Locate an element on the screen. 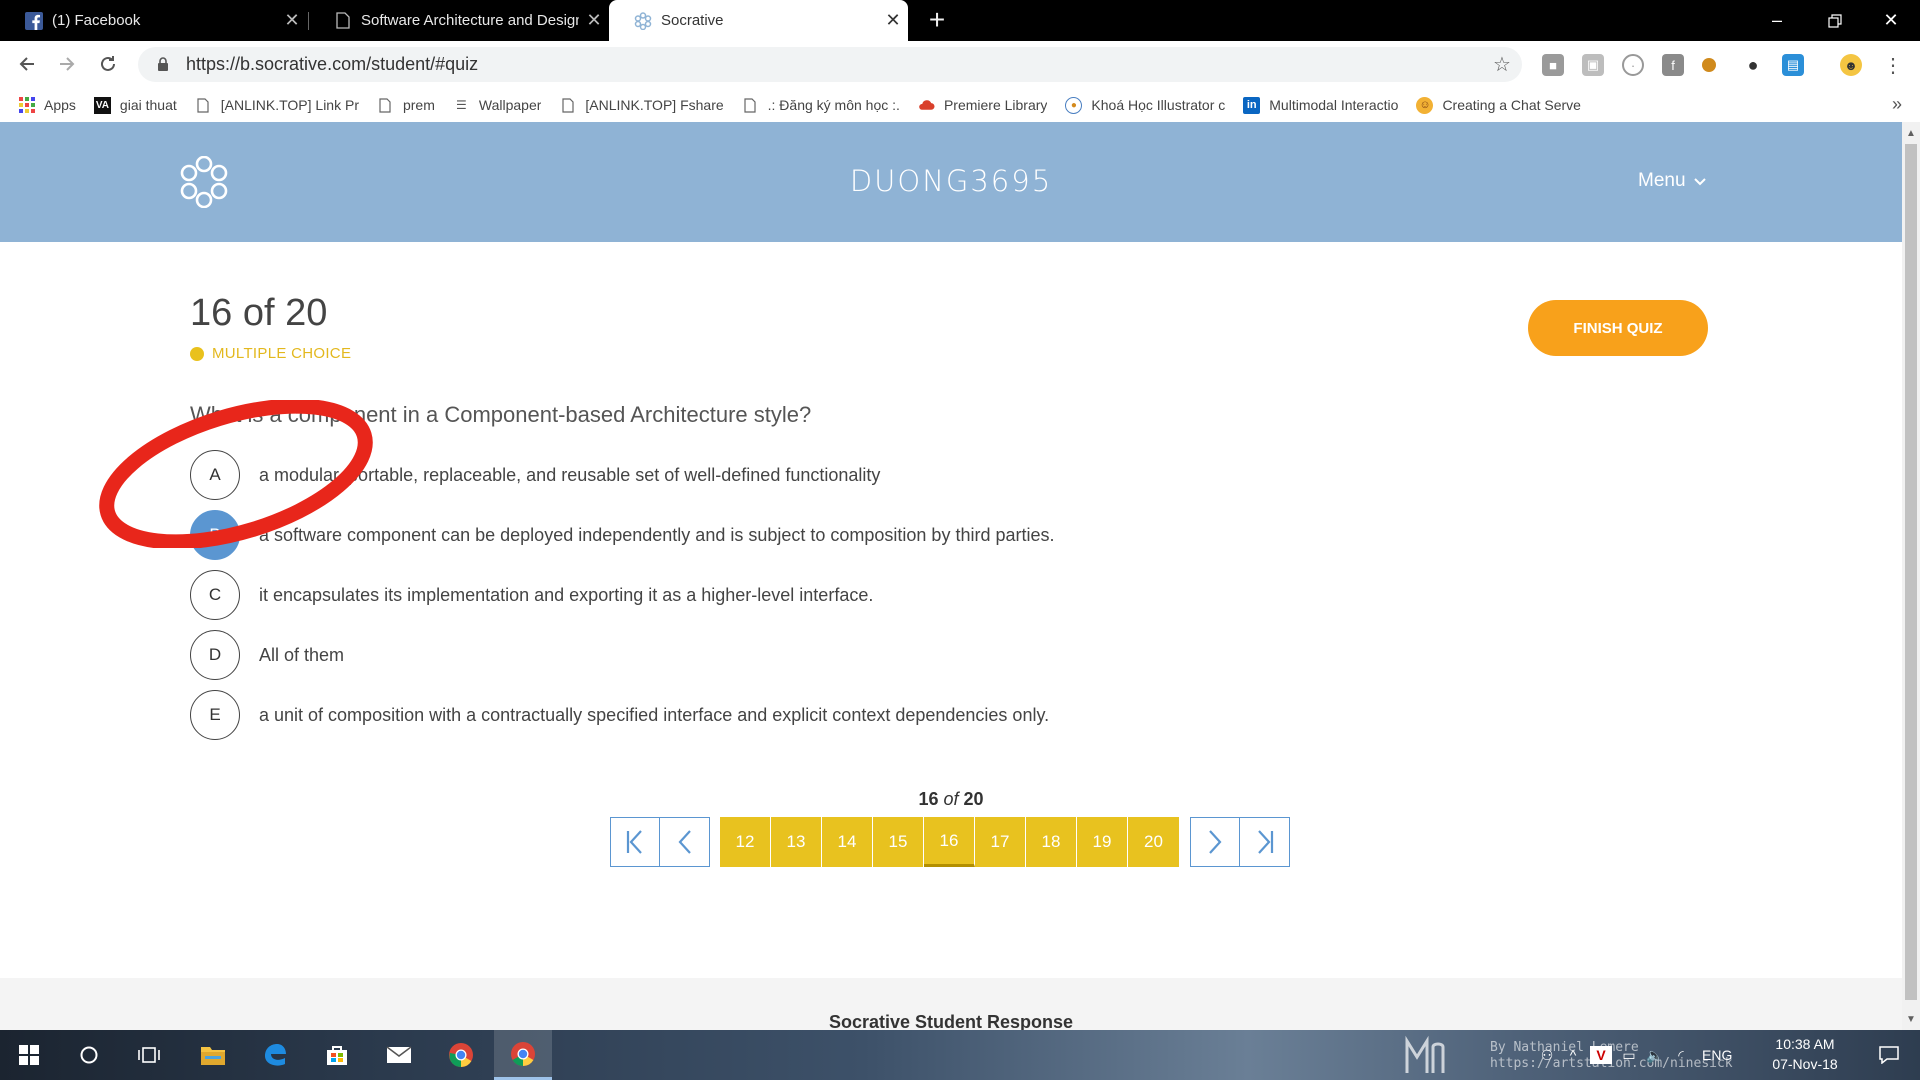 The width and height of the screenshot is (1920, 1080). page-button-19: 19 is located at coordinates (1102, 842).